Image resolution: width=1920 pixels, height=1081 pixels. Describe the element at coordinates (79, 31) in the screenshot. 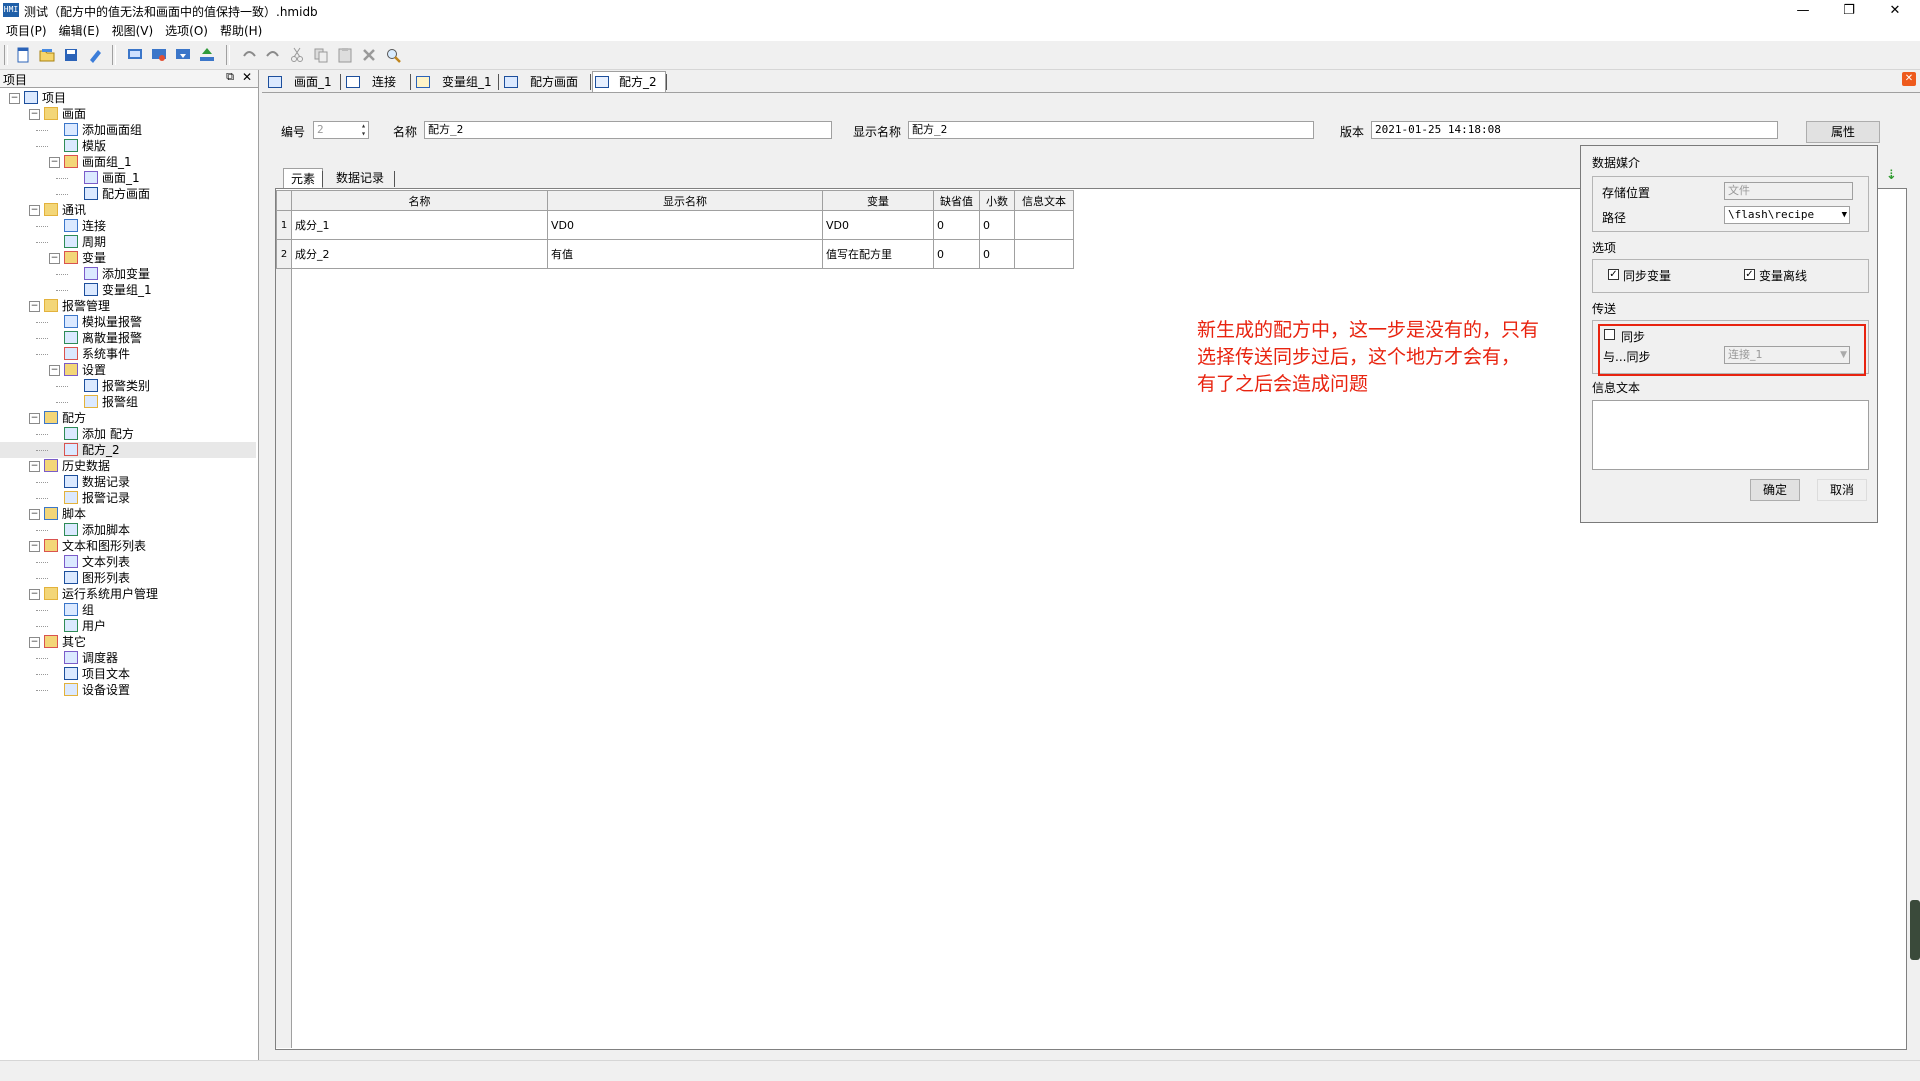

I see `menu-edit: 编辑(E)` at that location.